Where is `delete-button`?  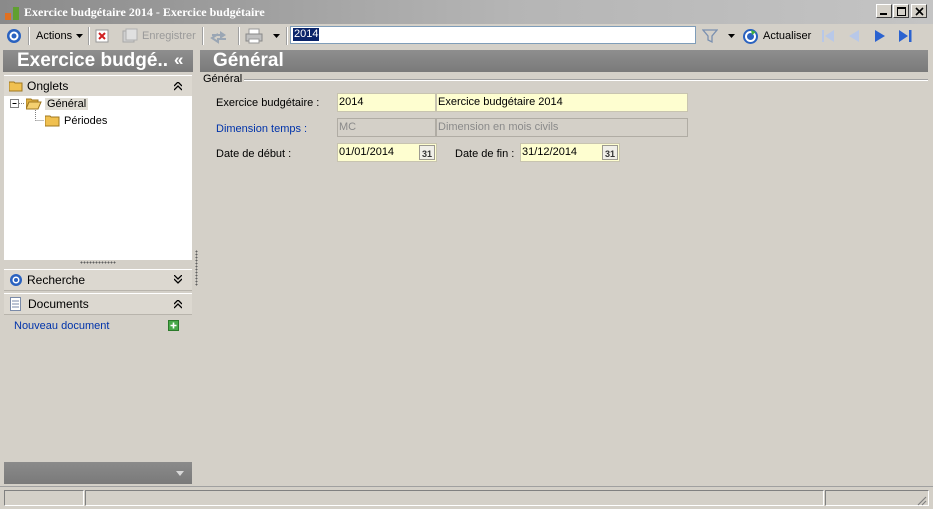 delete-button is located at coordinates (102, 36).